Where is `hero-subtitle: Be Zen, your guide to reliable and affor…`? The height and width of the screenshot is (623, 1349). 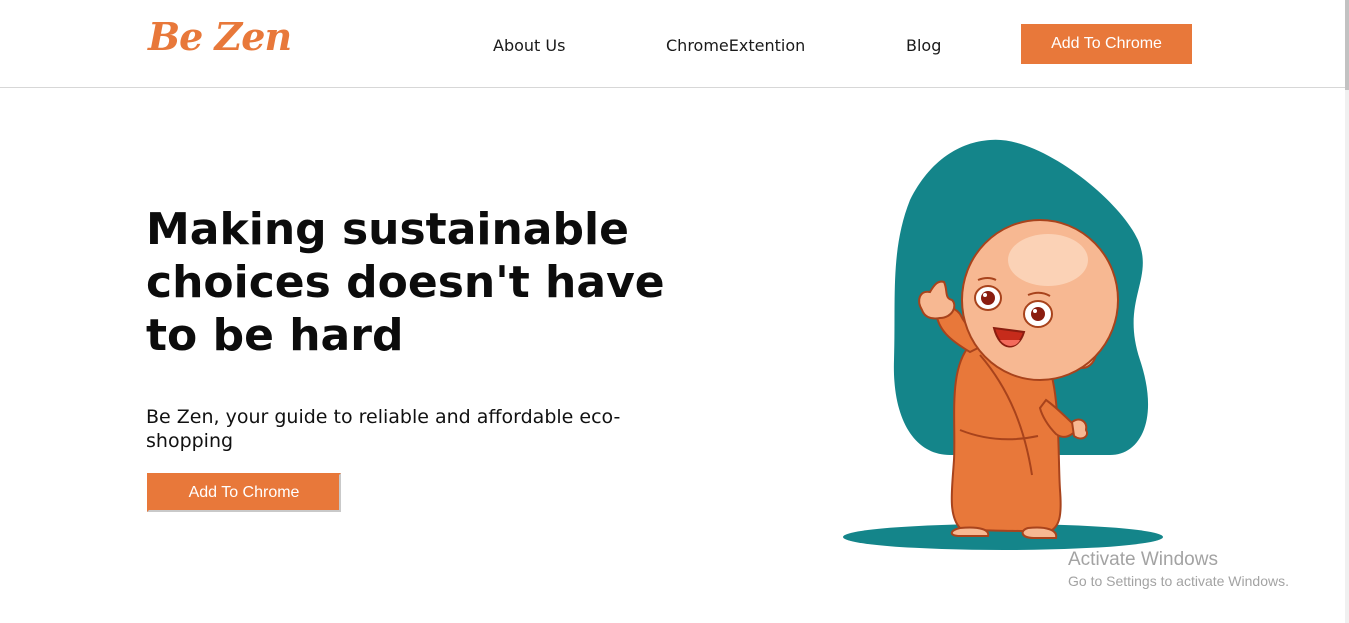
hero-subtitle: Be Zen, your guide to reliable and affor… is located at coordinates (383, 429).